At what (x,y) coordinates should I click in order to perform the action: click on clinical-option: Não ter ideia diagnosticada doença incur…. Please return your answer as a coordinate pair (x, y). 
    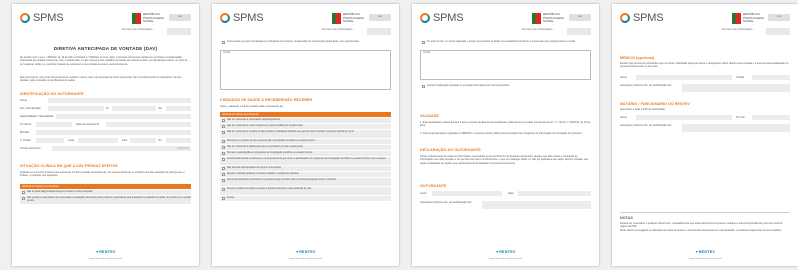
    Looking at the image, I should click on (105, 192).